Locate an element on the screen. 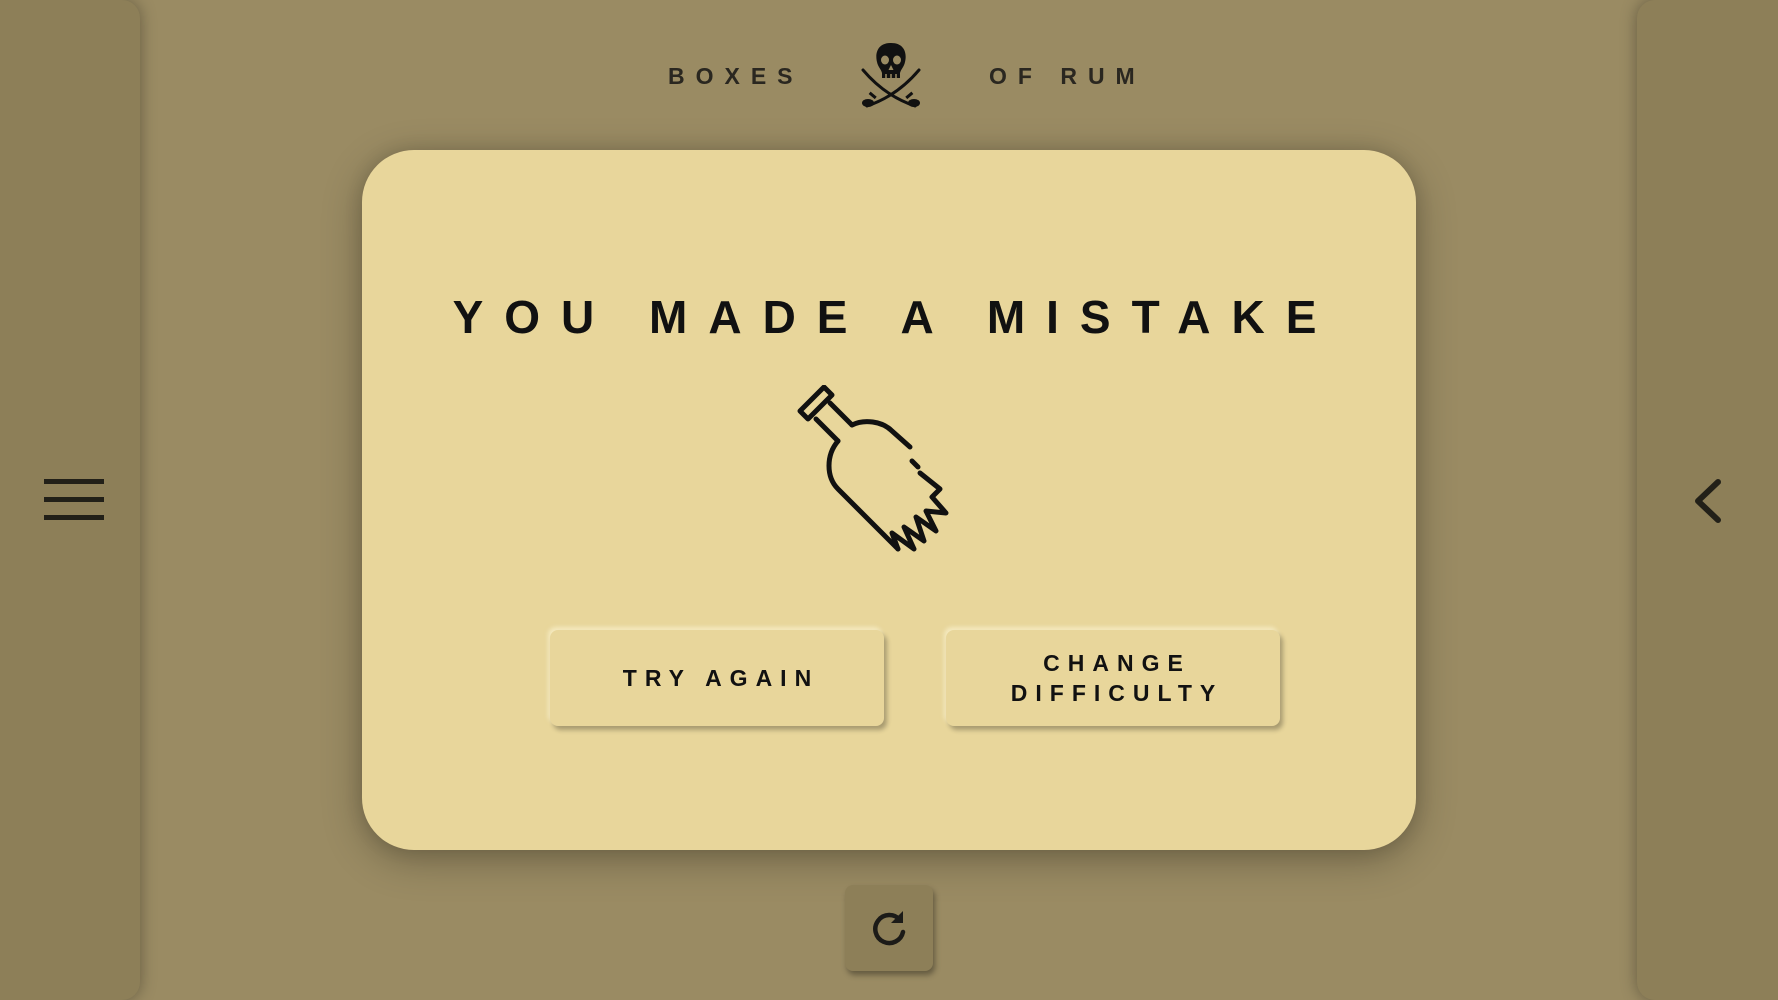  left-side-panel is located at coordinates (70, 500).